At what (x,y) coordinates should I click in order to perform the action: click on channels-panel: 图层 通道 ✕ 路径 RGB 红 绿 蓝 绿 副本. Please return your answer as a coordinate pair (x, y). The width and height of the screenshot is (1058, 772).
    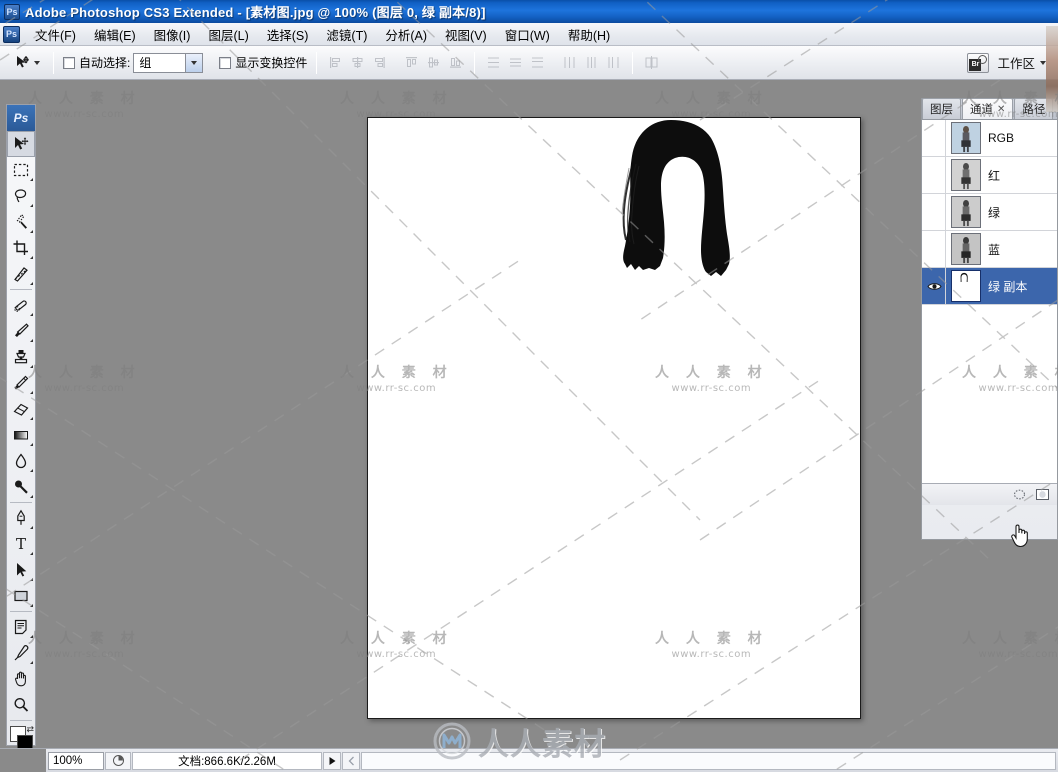
    Looking at the image, I should click on (989, 319).